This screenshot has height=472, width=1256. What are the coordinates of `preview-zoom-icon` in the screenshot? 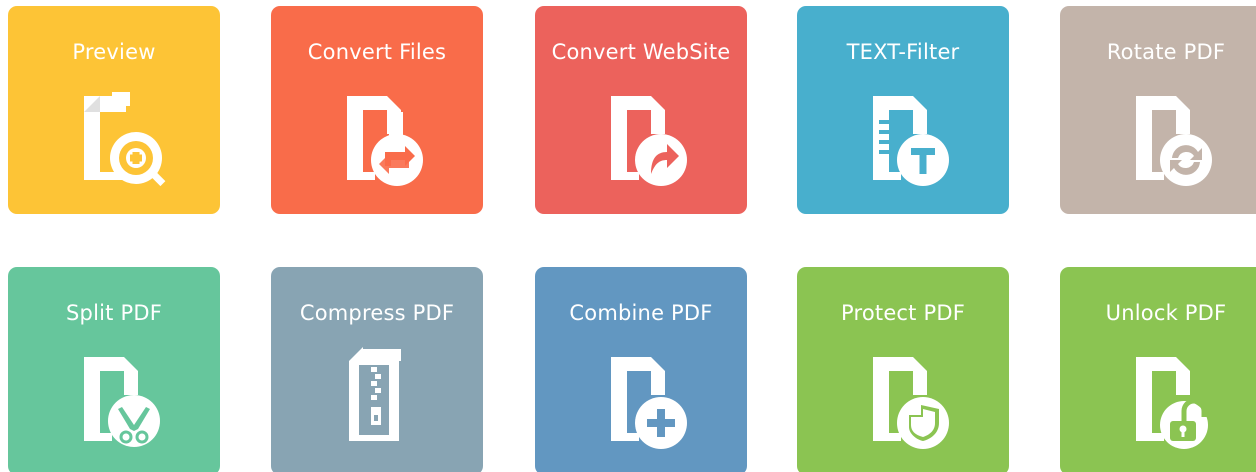 It's located at (125, 139).